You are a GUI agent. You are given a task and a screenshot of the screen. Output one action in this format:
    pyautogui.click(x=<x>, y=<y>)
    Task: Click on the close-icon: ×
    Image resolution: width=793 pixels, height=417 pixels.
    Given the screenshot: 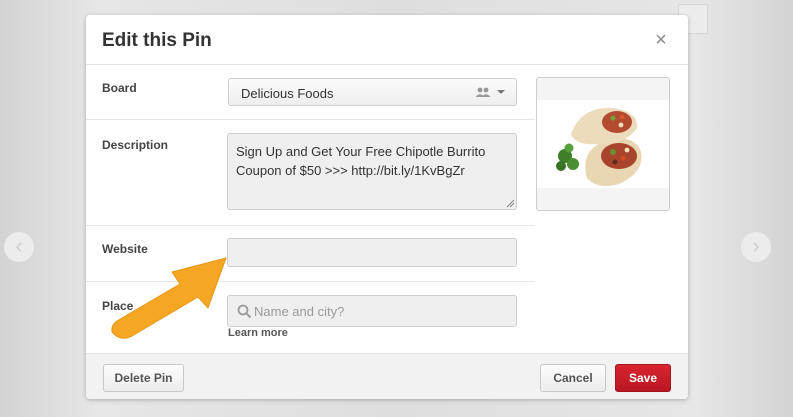 What is the action you would take?
    pyautogui.click(x=661, y=40)
    